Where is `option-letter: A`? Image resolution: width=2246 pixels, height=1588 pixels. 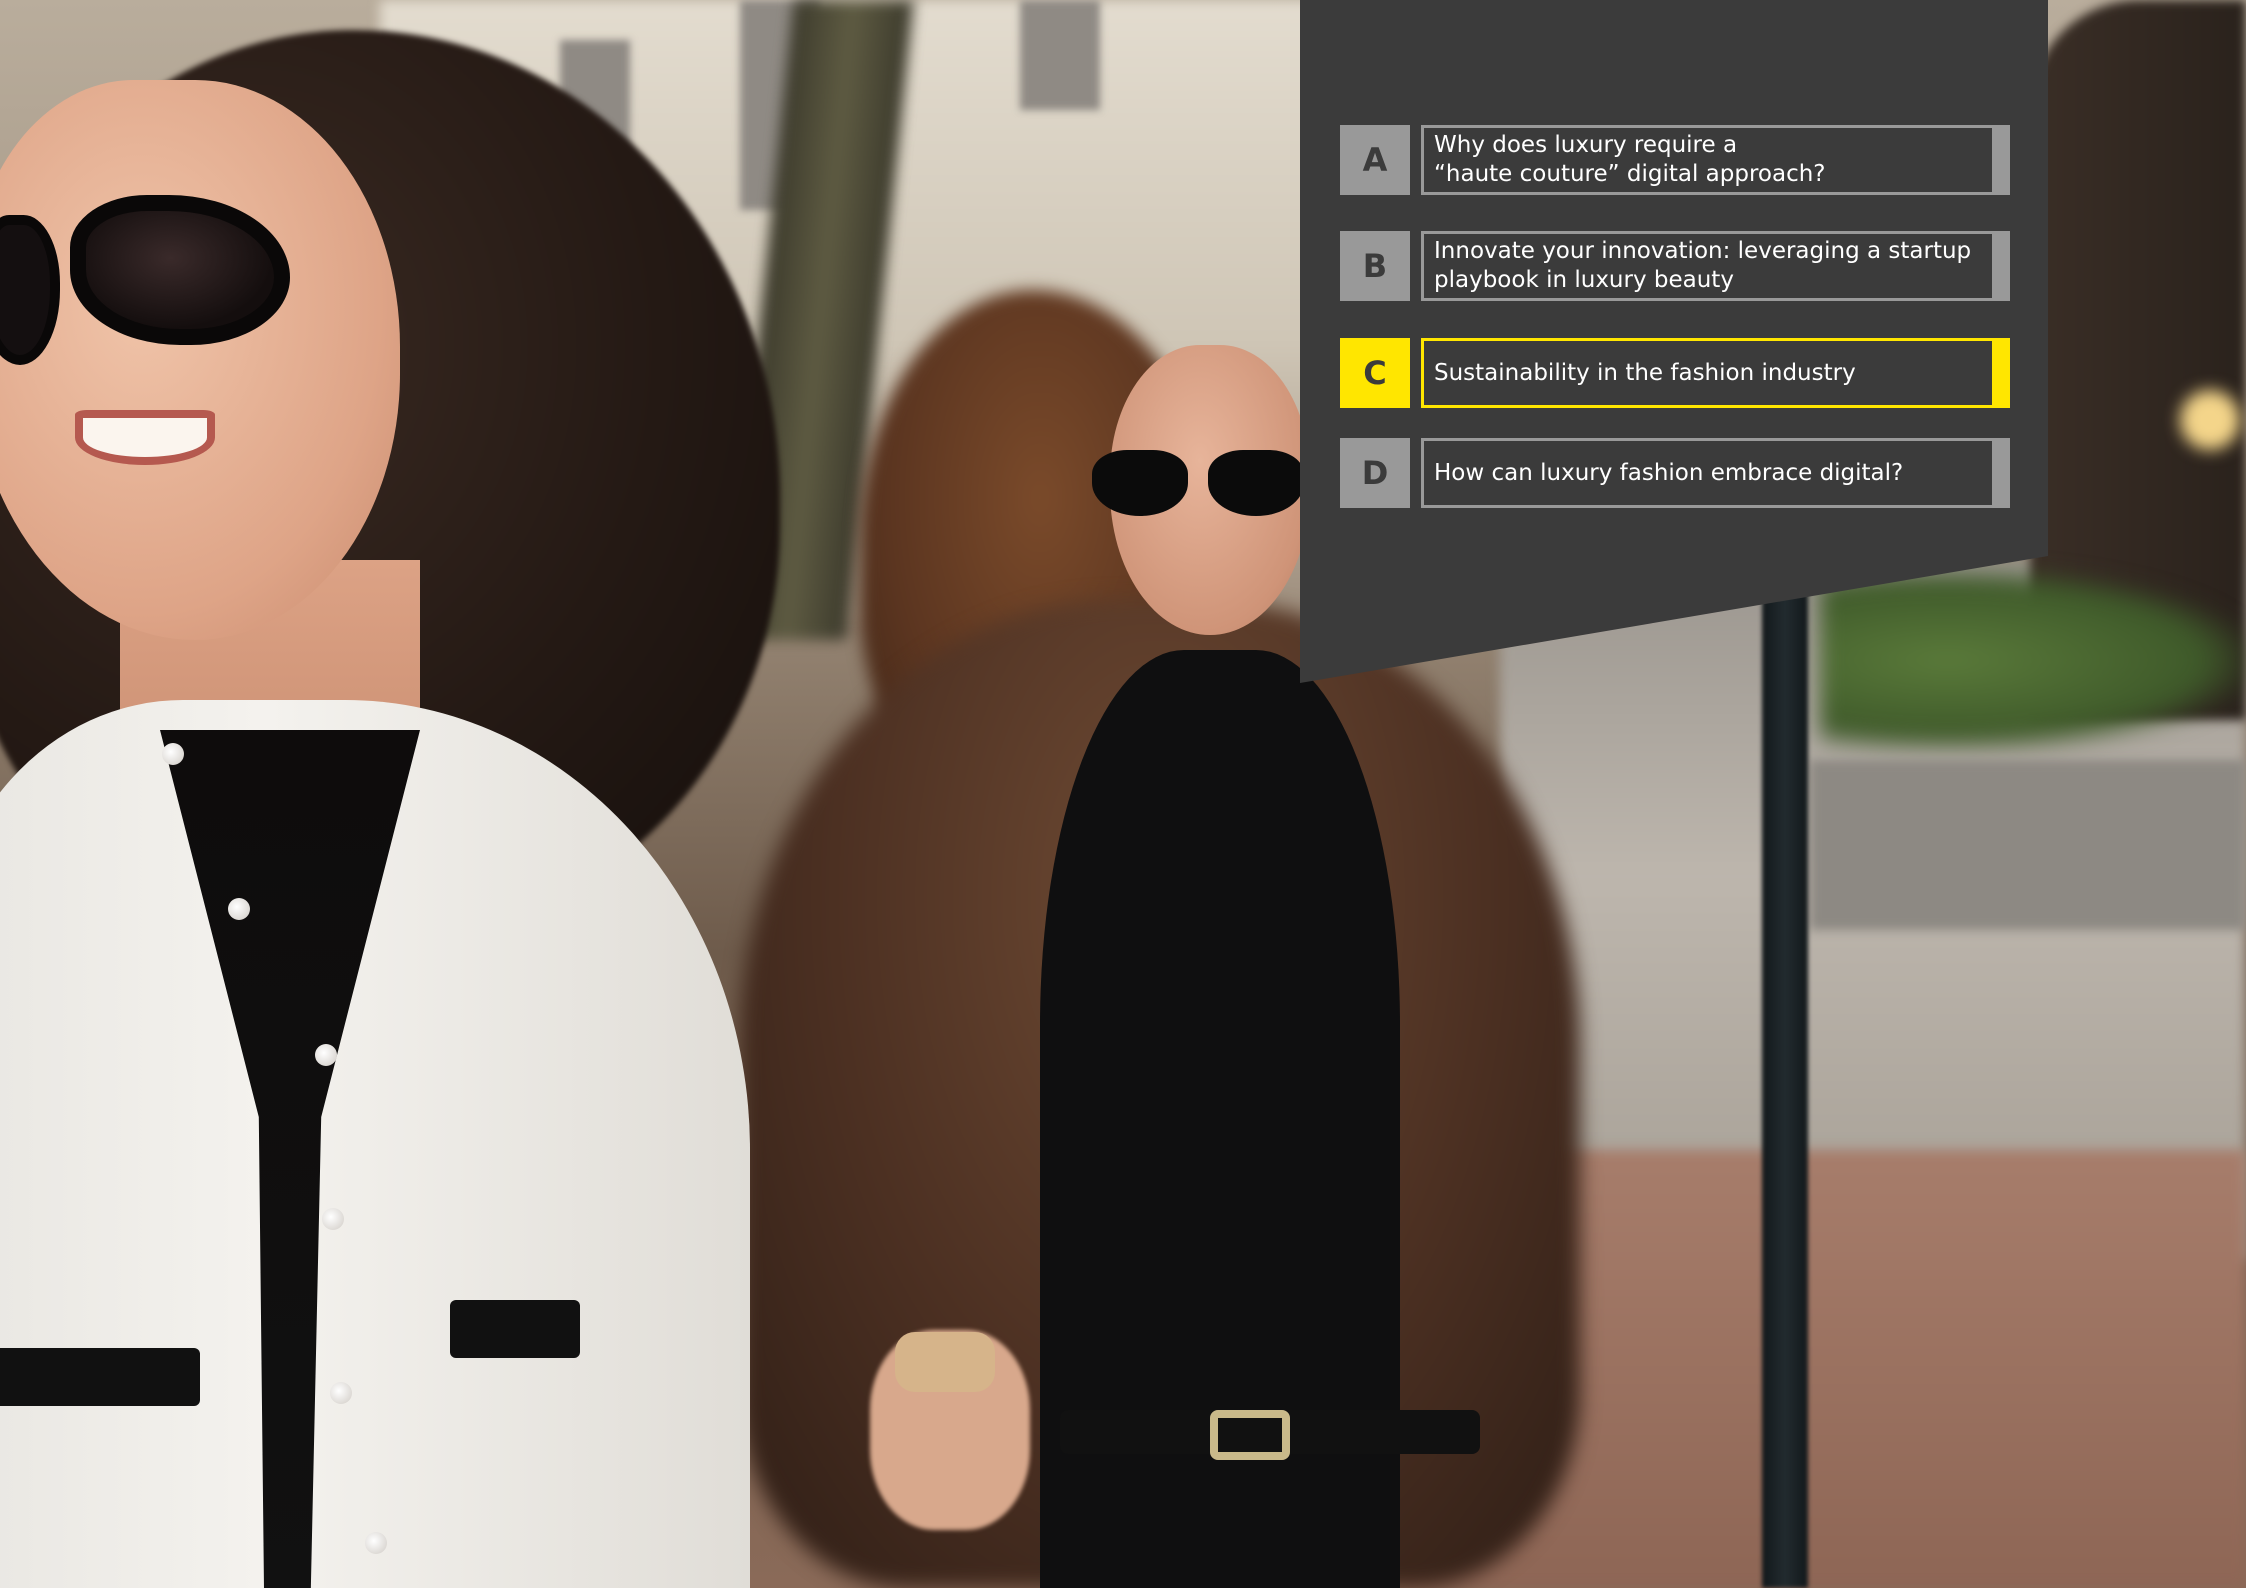
option-letter: A is located at coordinates (1375, 160).